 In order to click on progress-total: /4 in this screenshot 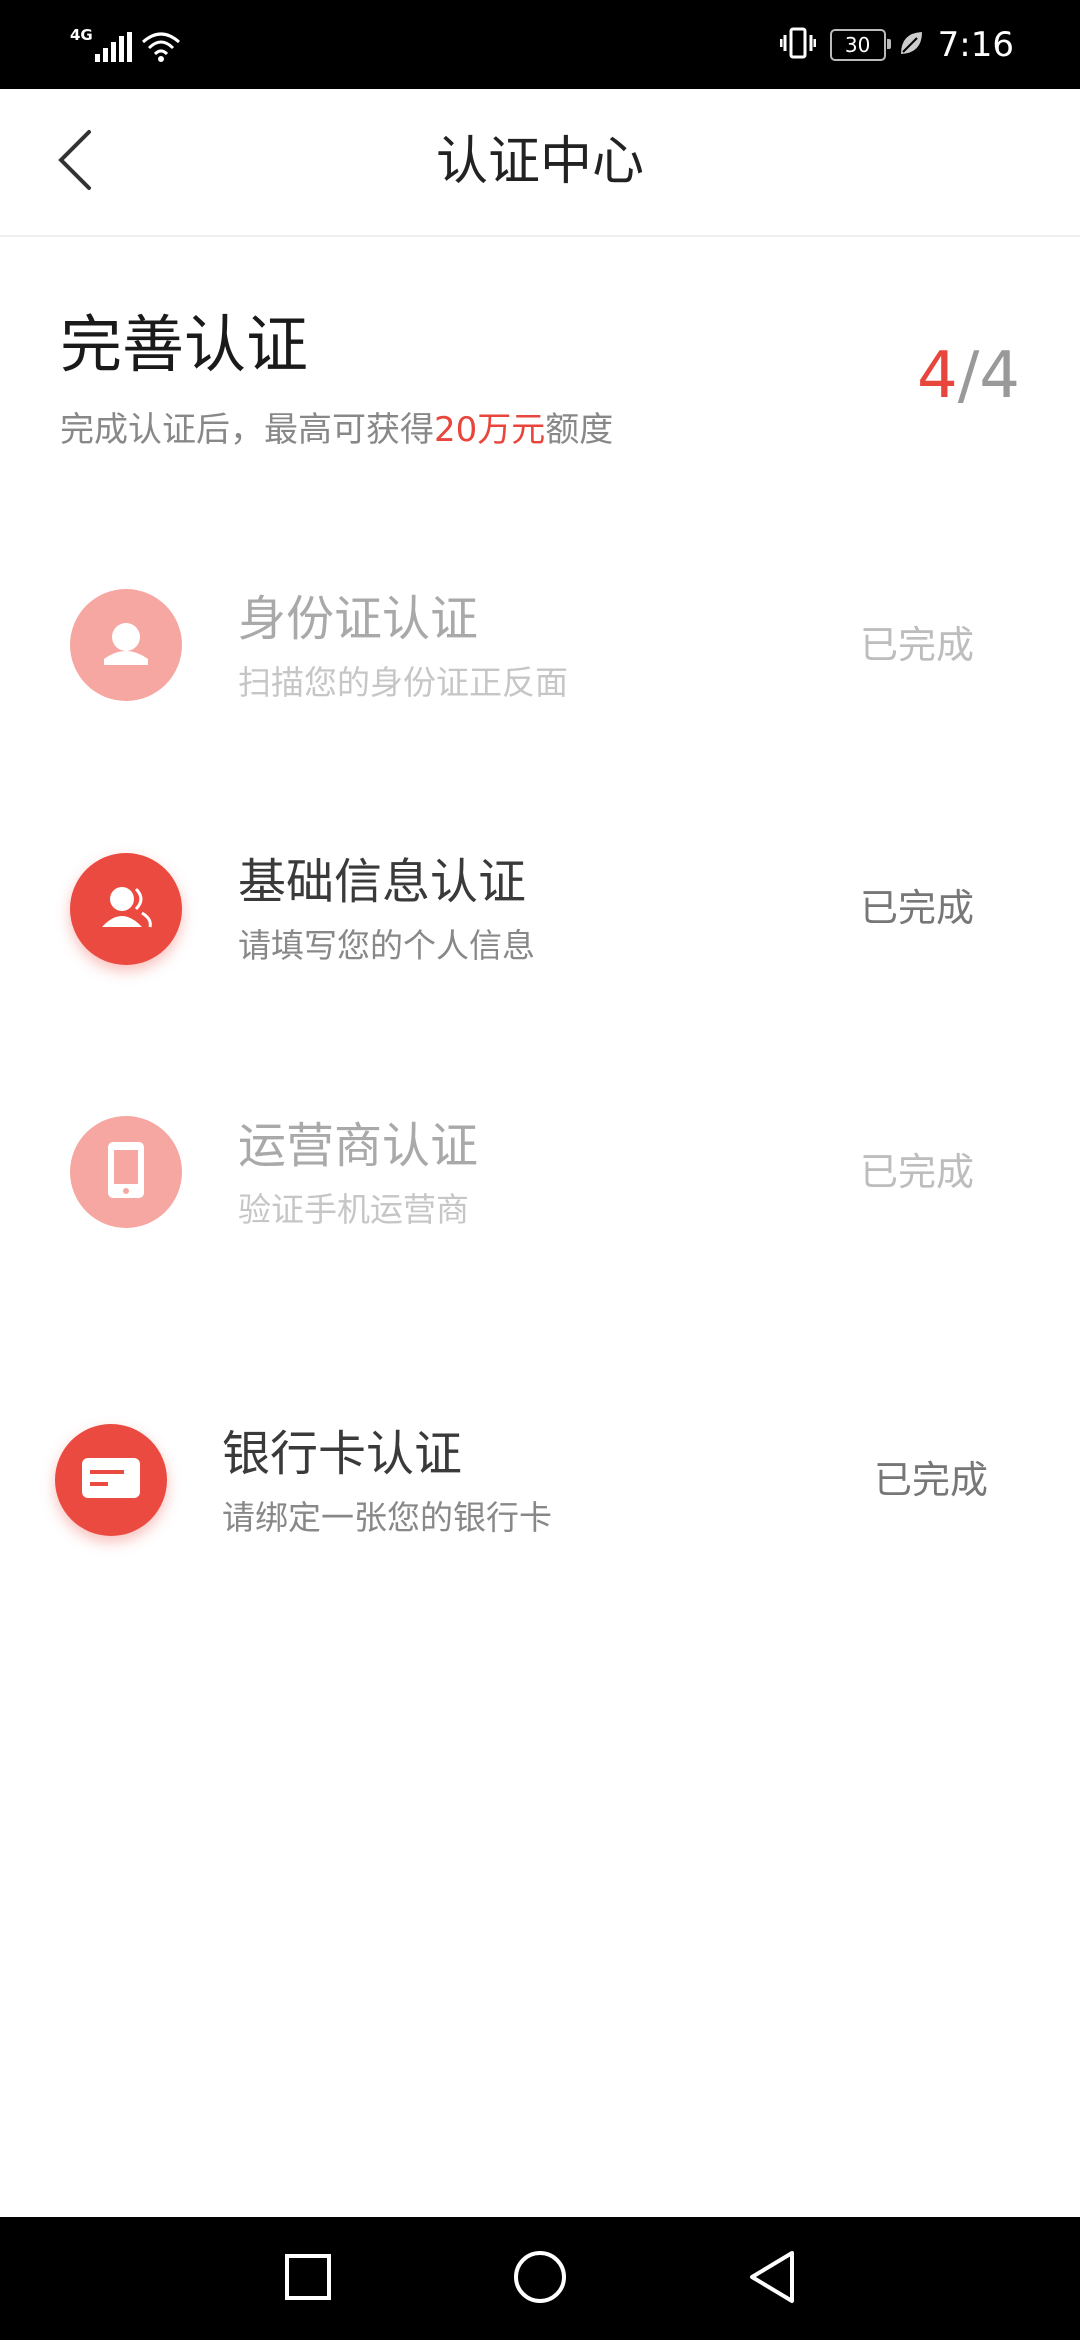, I will do `click(988, 376)`.